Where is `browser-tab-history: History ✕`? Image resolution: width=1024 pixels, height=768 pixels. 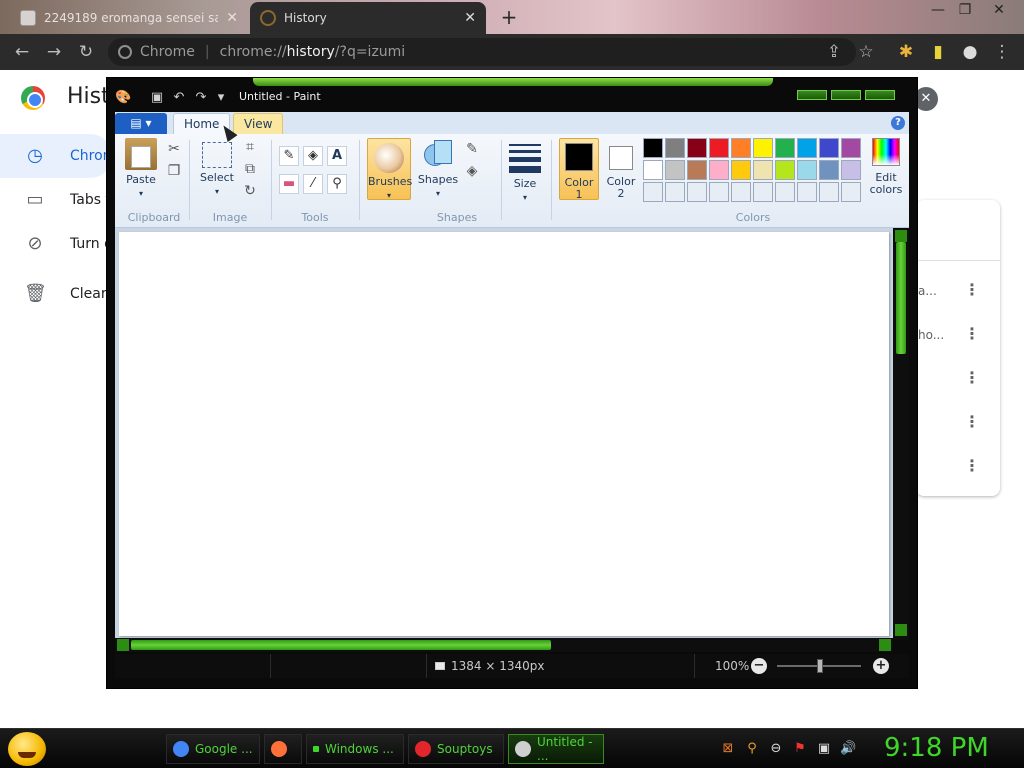
browser-tab-history: History ✕ is located at coordinates (368, 18).